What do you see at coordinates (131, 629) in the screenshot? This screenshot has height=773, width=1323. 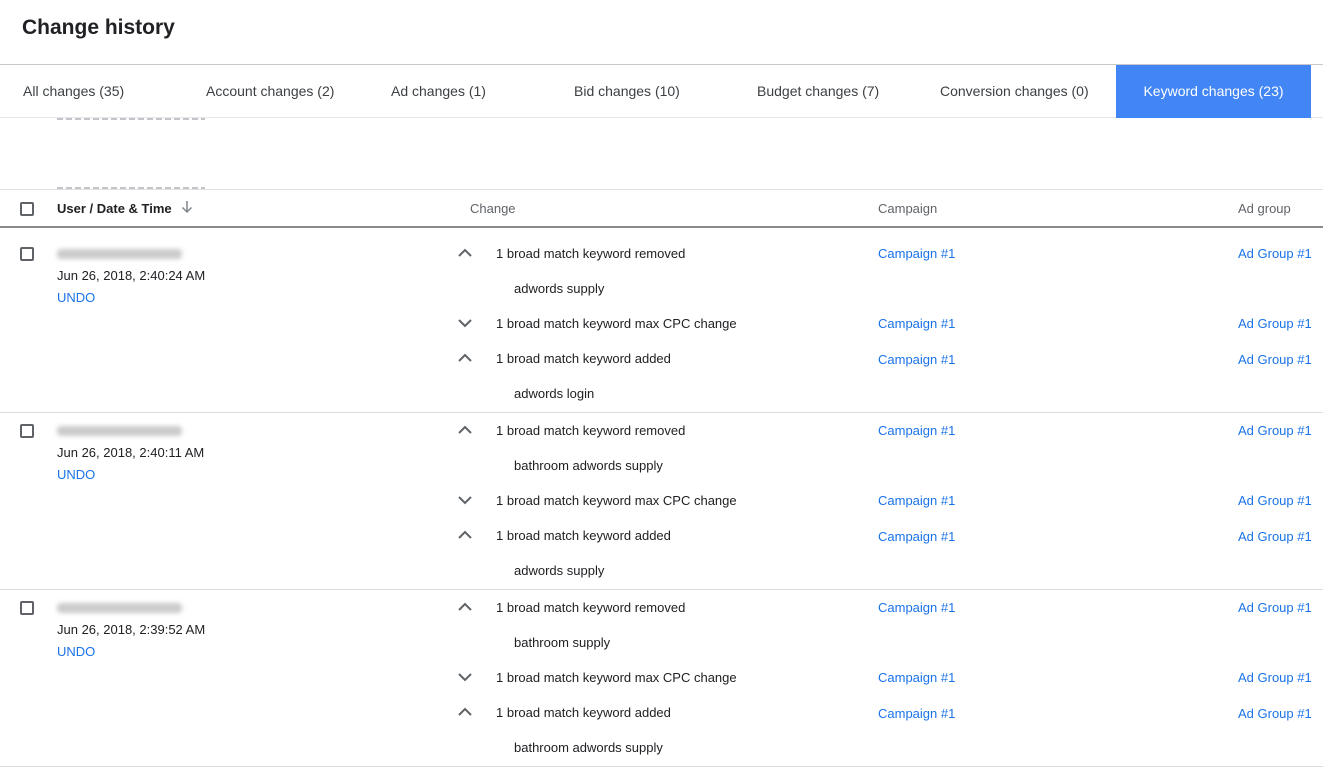 I see `change-date: Jun 26, 2018, 2:39:52 AM` at bounding box center [131, 629].